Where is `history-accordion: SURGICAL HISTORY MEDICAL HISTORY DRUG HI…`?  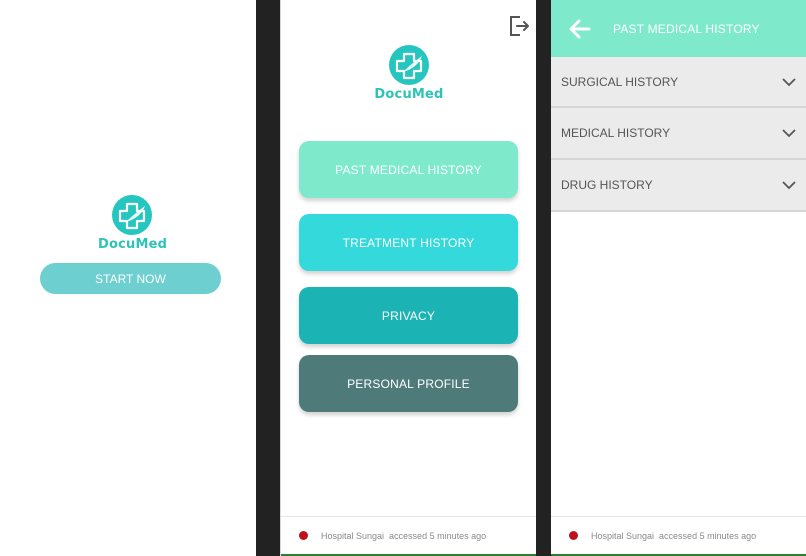 history-accordion: SURGICAL HISTORY MEDICAL HISTORY DRUG HI… is located at coordinates (678, 134).